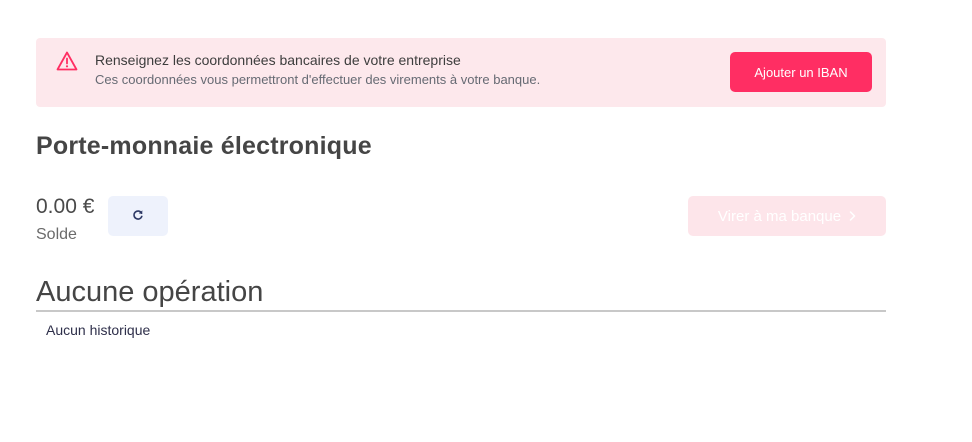  What do you see at coordinates (779, 216) in the screenshot?
I see `transfer-button-label: Virer à ma banque` at bounding box center [779, 216].